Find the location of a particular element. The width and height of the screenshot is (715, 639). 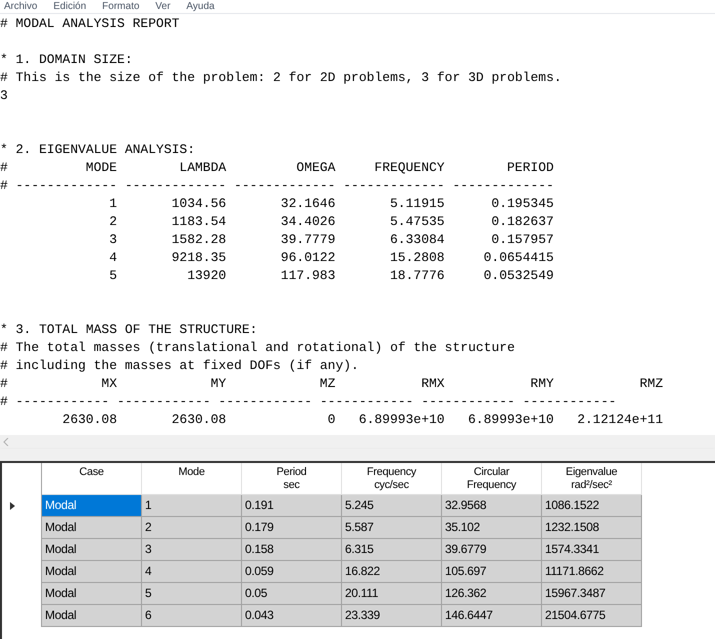

value-text: 3 is located at coordinates (4, 95).